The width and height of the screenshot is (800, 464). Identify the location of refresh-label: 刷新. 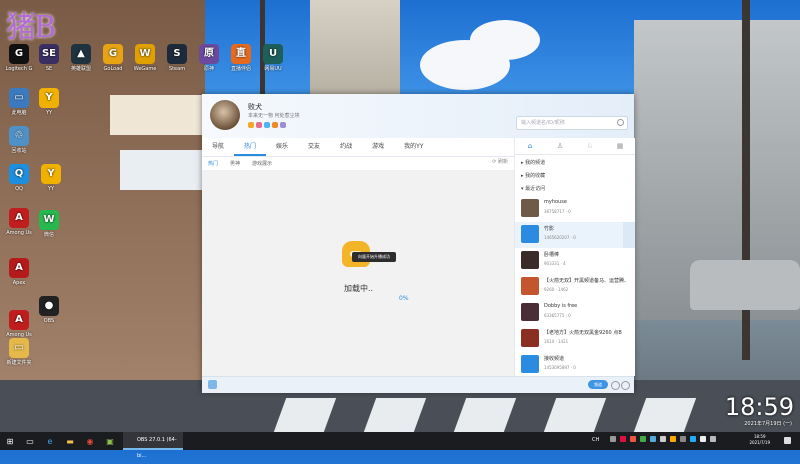
(502, 162).